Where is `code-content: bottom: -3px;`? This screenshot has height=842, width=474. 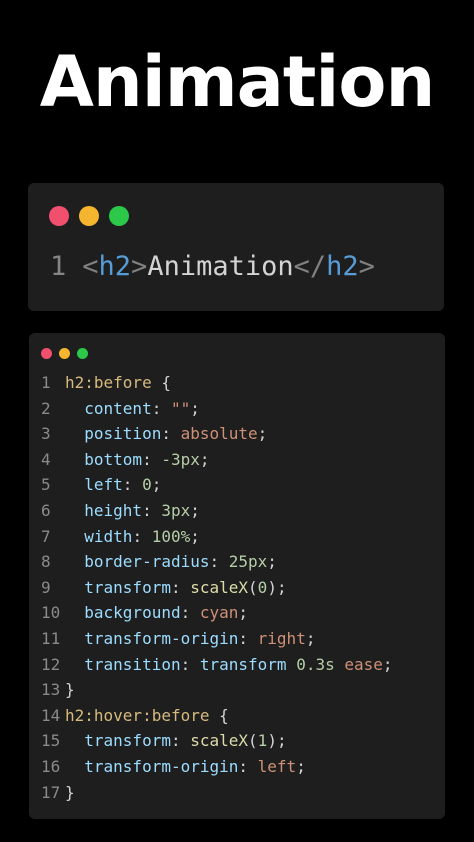
code-content: bottom: -3px; is located at coordinates (137, 460).